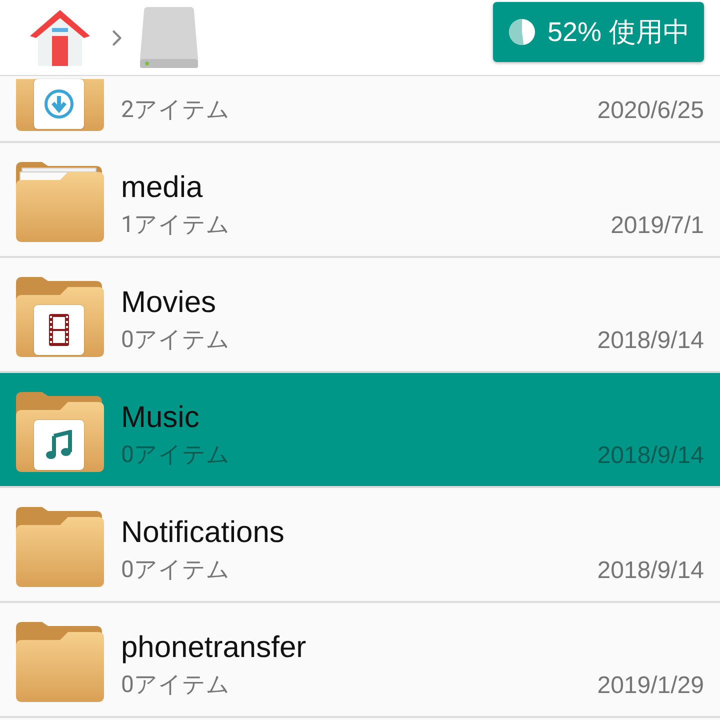  I want to click on folder-name: Music, so click(160, 418).